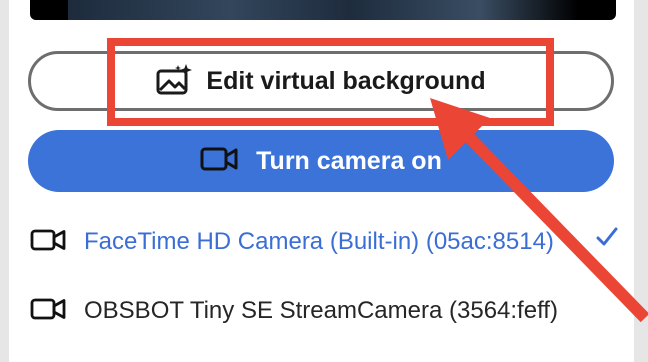 The height and width of the screenshot is (362, 648). What do you see at coordinates (321, 310) in the screenshot?
I see `camera-option-label: OBSBOT Tiny SE StreamCamera (3564:feff)` at bounding box center [321, 310].